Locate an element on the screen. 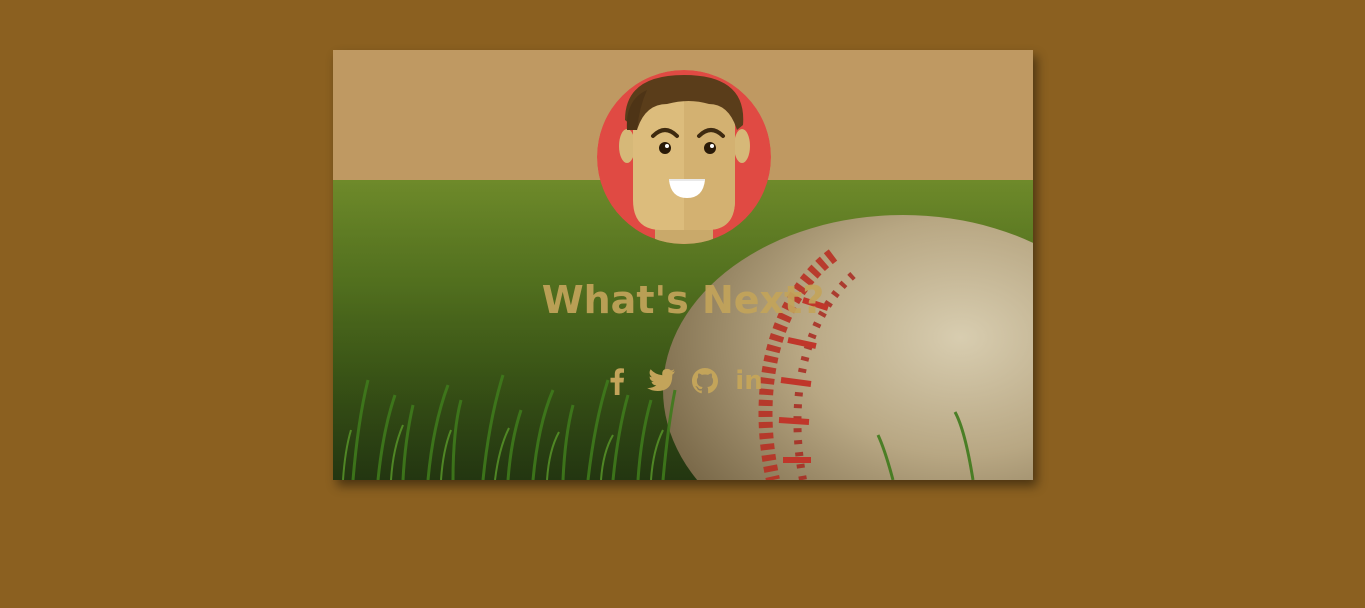 The image size is (1365, 608). linkedin-link: in is located at coordinates (749, 381).